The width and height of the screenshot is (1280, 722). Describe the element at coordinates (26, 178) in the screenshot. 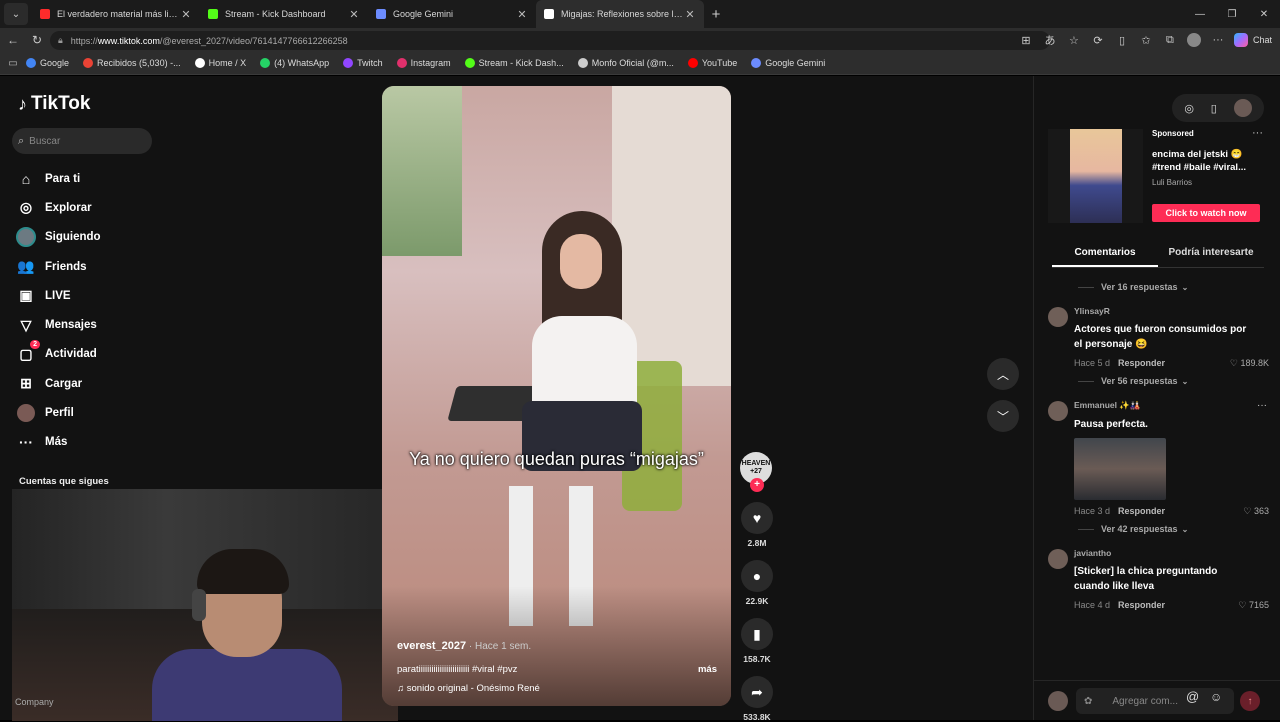

I see `home-icon: ⌂` at that location.